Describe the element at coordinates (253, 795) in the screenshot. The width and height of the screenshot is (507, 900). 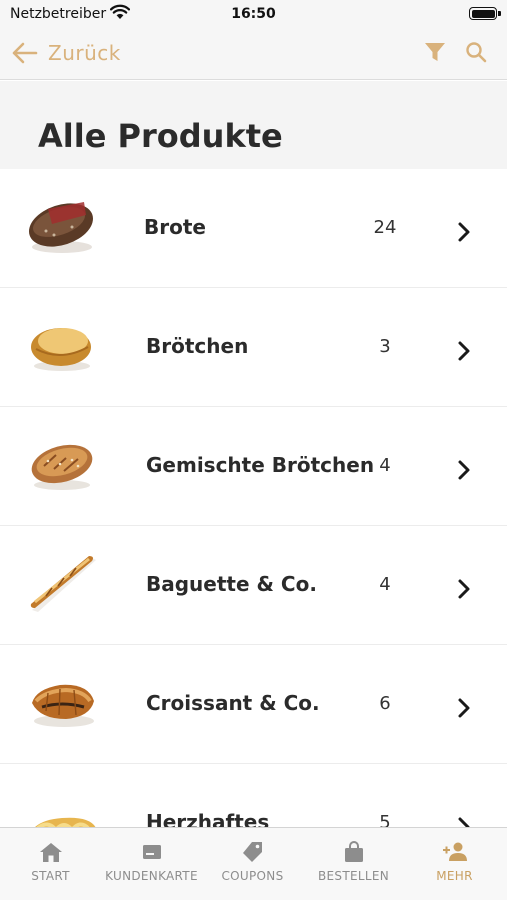
I see `product-row-herzhaftes: Herzhaftes 5` at that location.